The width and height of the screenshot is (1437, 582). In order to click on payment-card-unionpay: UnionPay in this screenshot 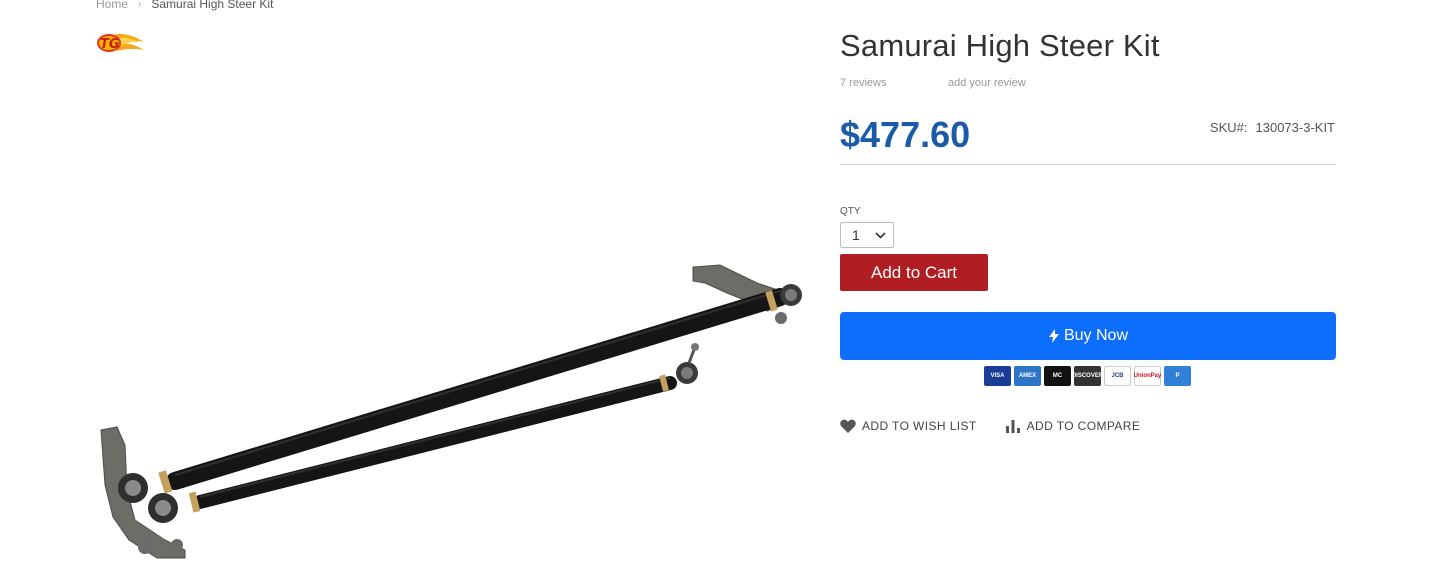, I will do `click(1147, 376)`.